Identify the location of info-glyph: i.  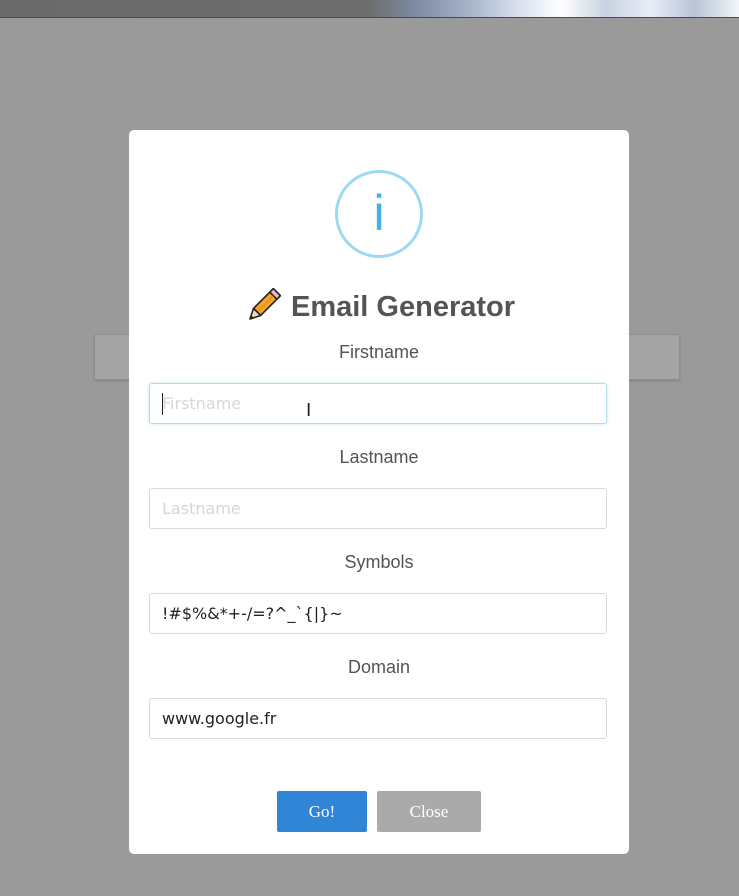
(379, 213).